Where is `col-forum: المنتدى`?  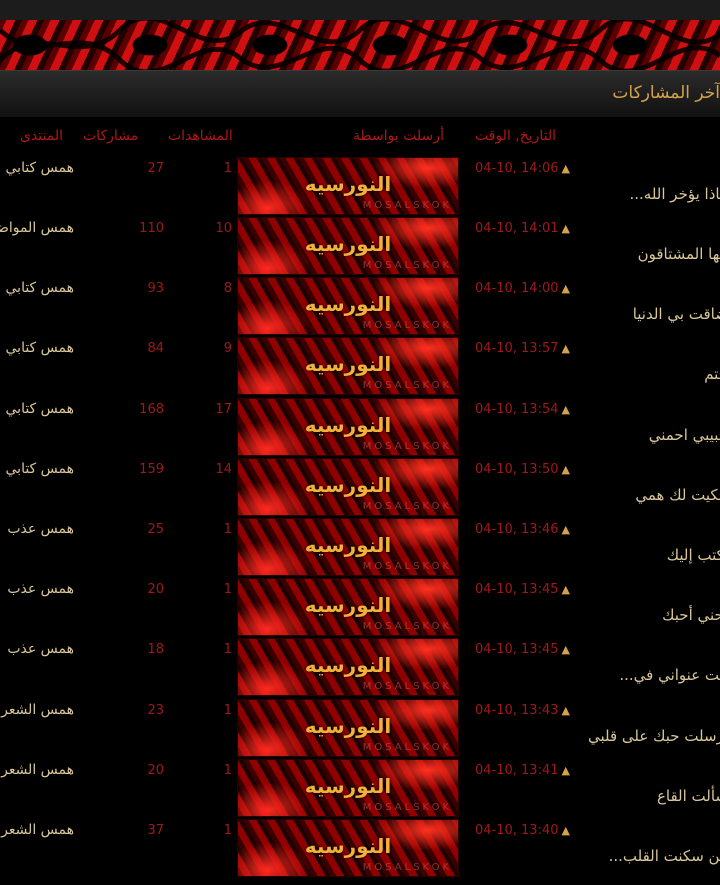 col-forum: المنتدى is located at coordinates (42, 136).